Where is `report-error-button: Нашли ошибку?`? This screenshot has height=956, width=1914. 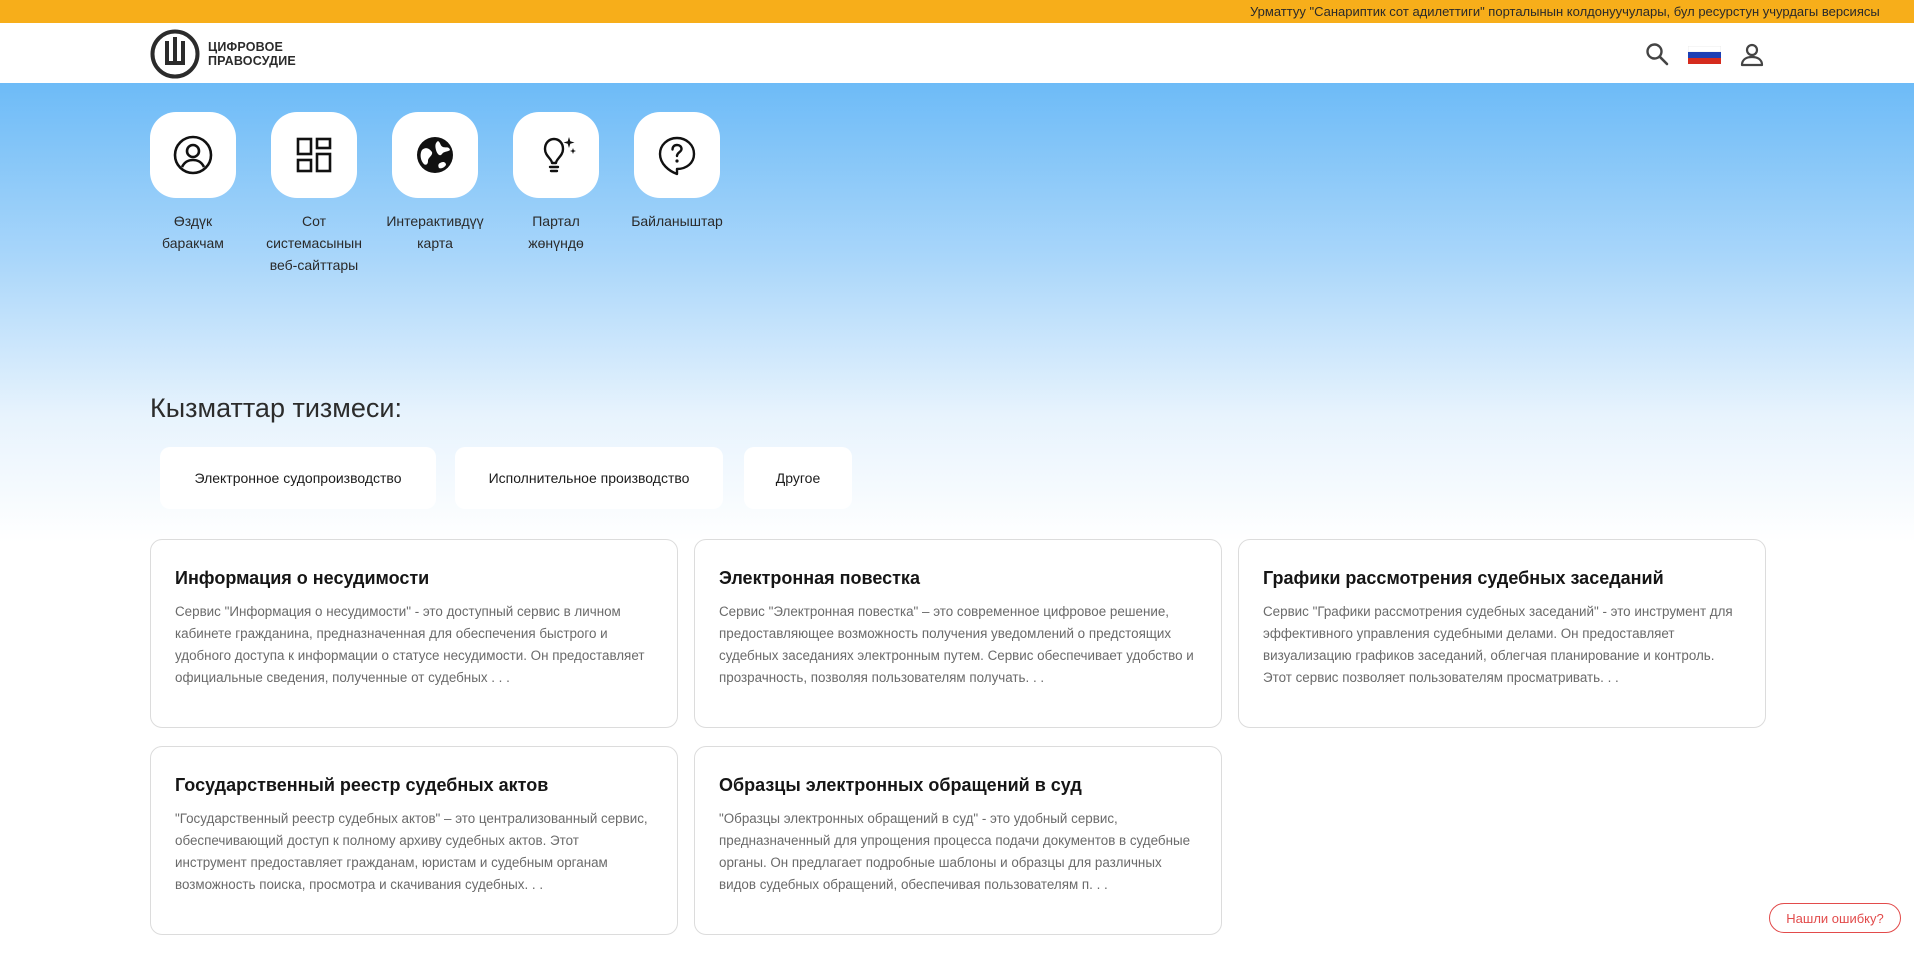 report-error-button: Нашли ошибку? is located at coordinates (1835, 918).